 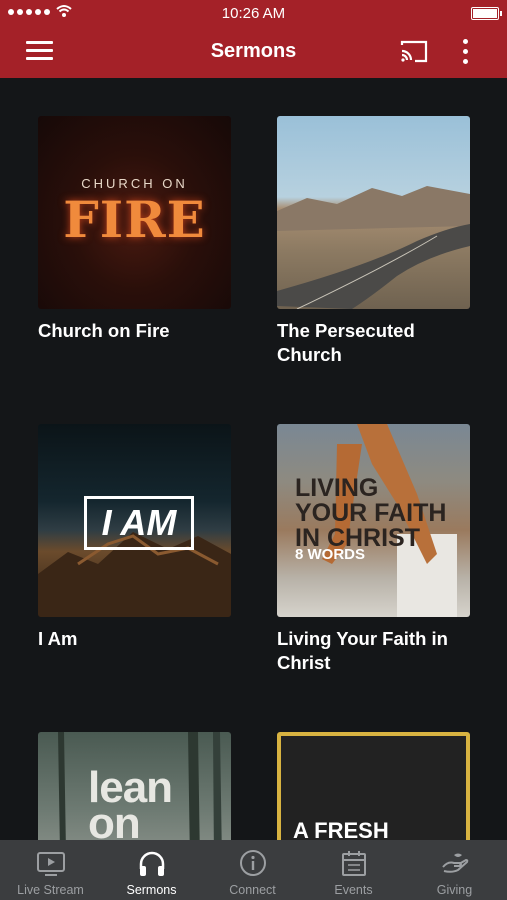 I want to click on sermon-card-church-on-fire: CHURCH ON FIRE Church on Fire, so click(x=134, y=229).